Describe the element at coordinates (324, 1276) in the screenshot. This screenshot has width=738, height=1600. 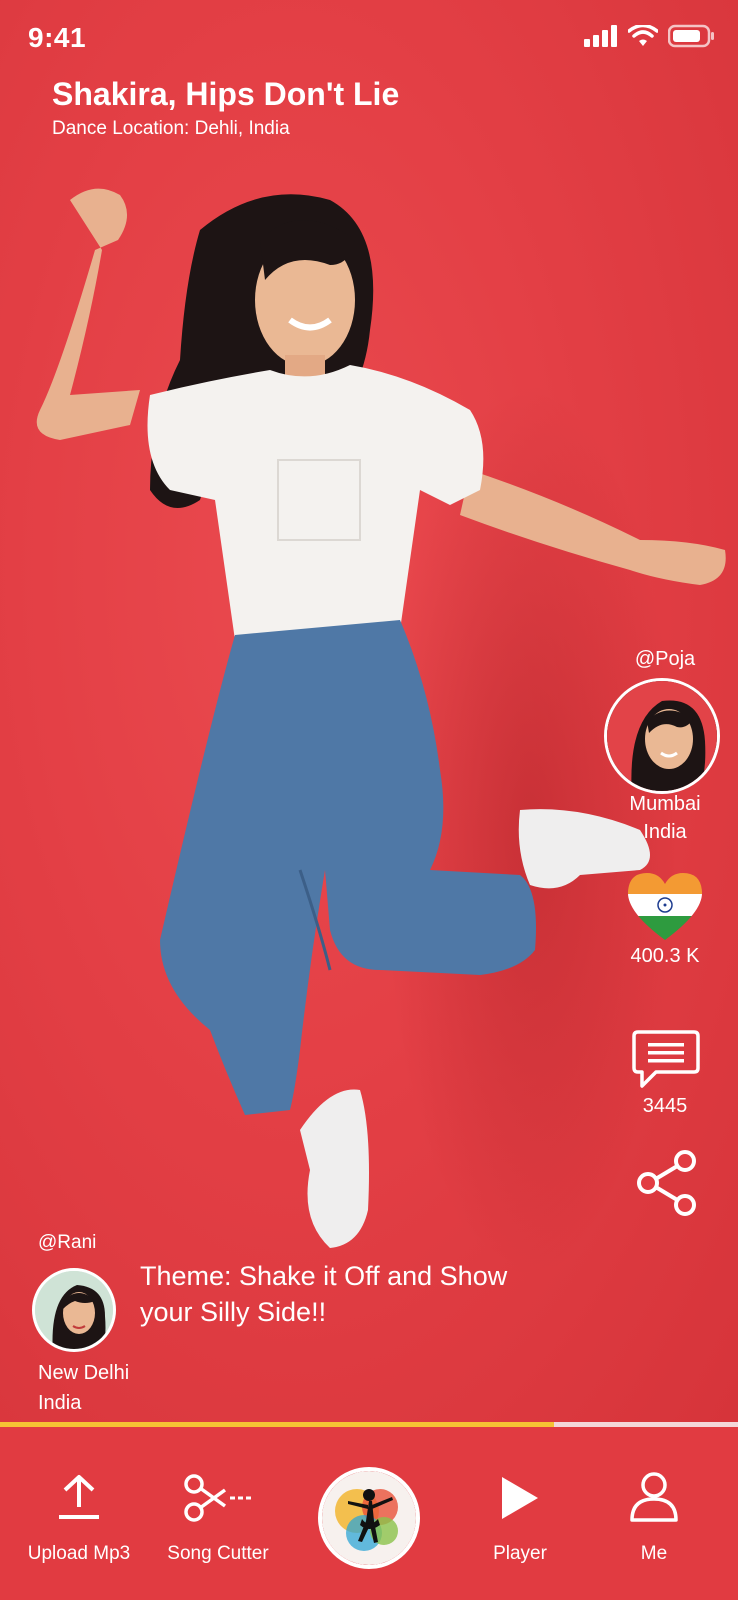
I see `theme-text-line1: Theme: Shake it Off and Show` at that location.